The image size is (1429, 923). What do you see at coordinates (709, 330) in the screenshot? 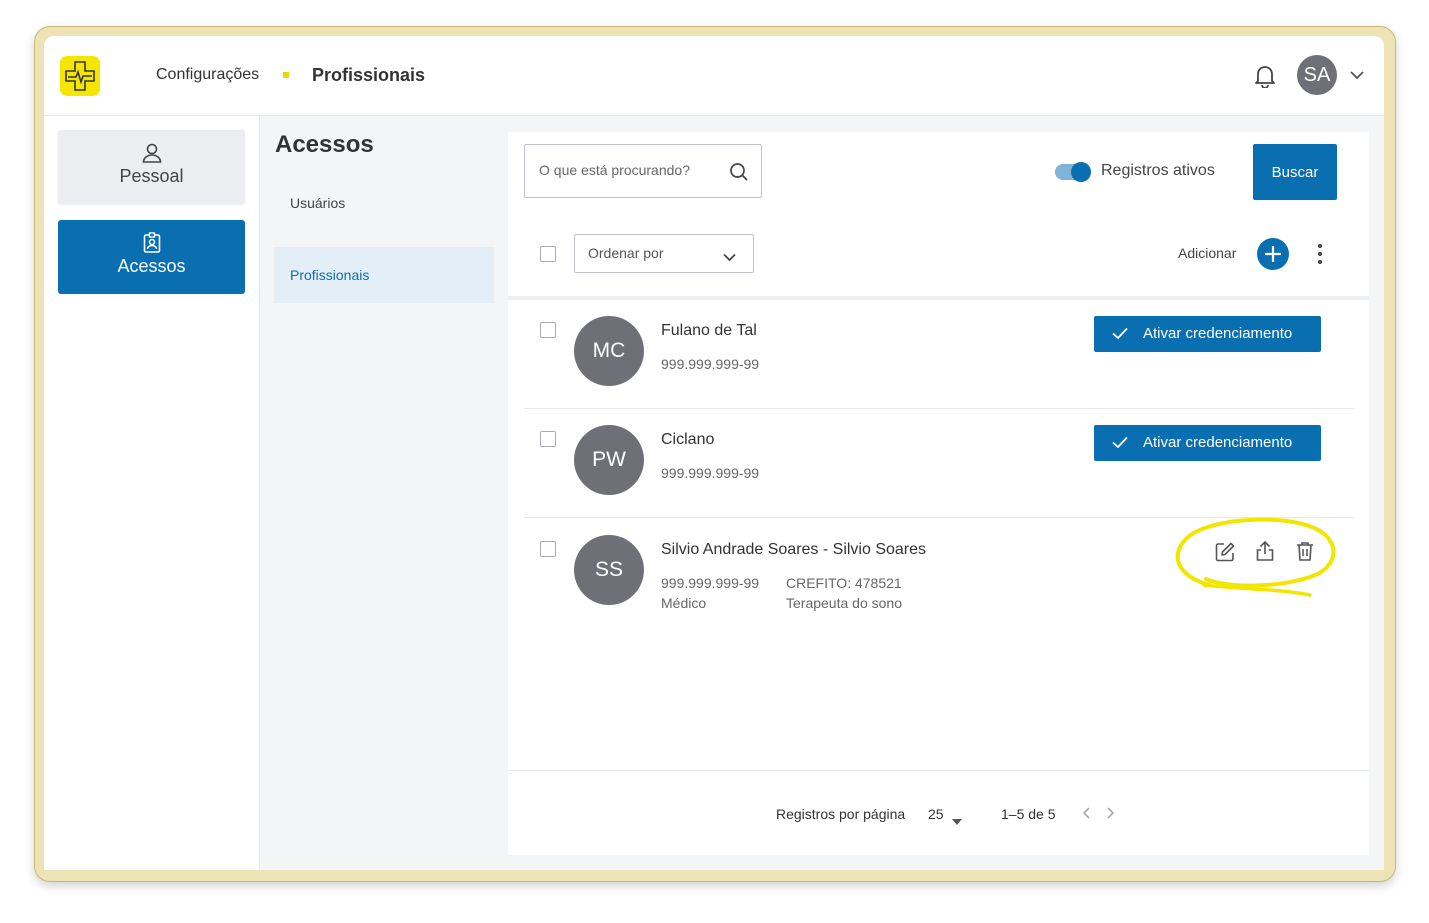
I see `professional-name: Fulano de Tal` at bounding box center [709, 330].